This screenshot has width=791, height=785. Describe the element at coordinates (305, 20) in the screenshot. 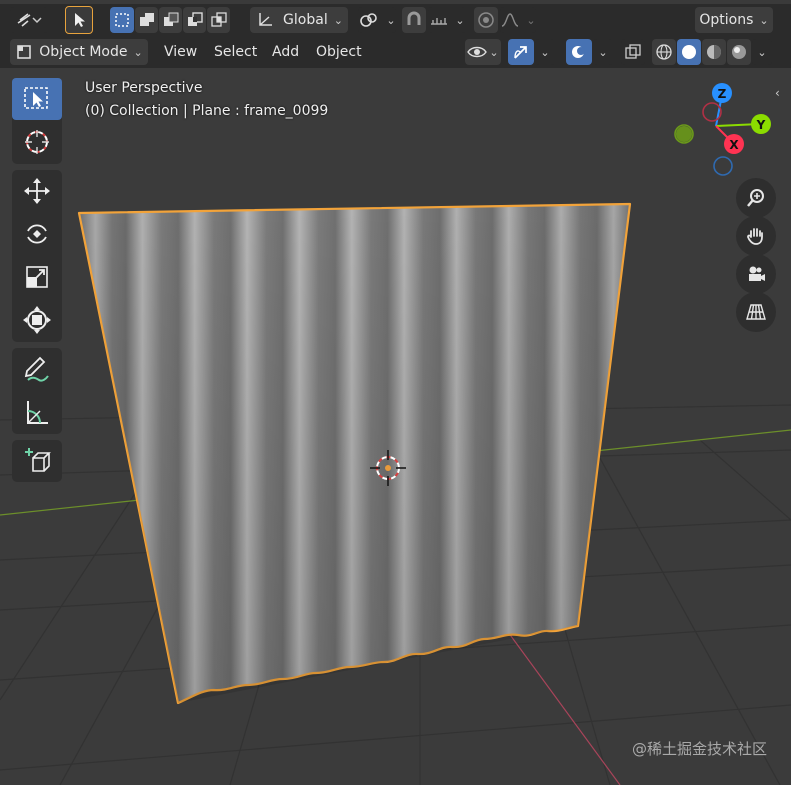

I see `transform-orientation-label: Global` at that location.